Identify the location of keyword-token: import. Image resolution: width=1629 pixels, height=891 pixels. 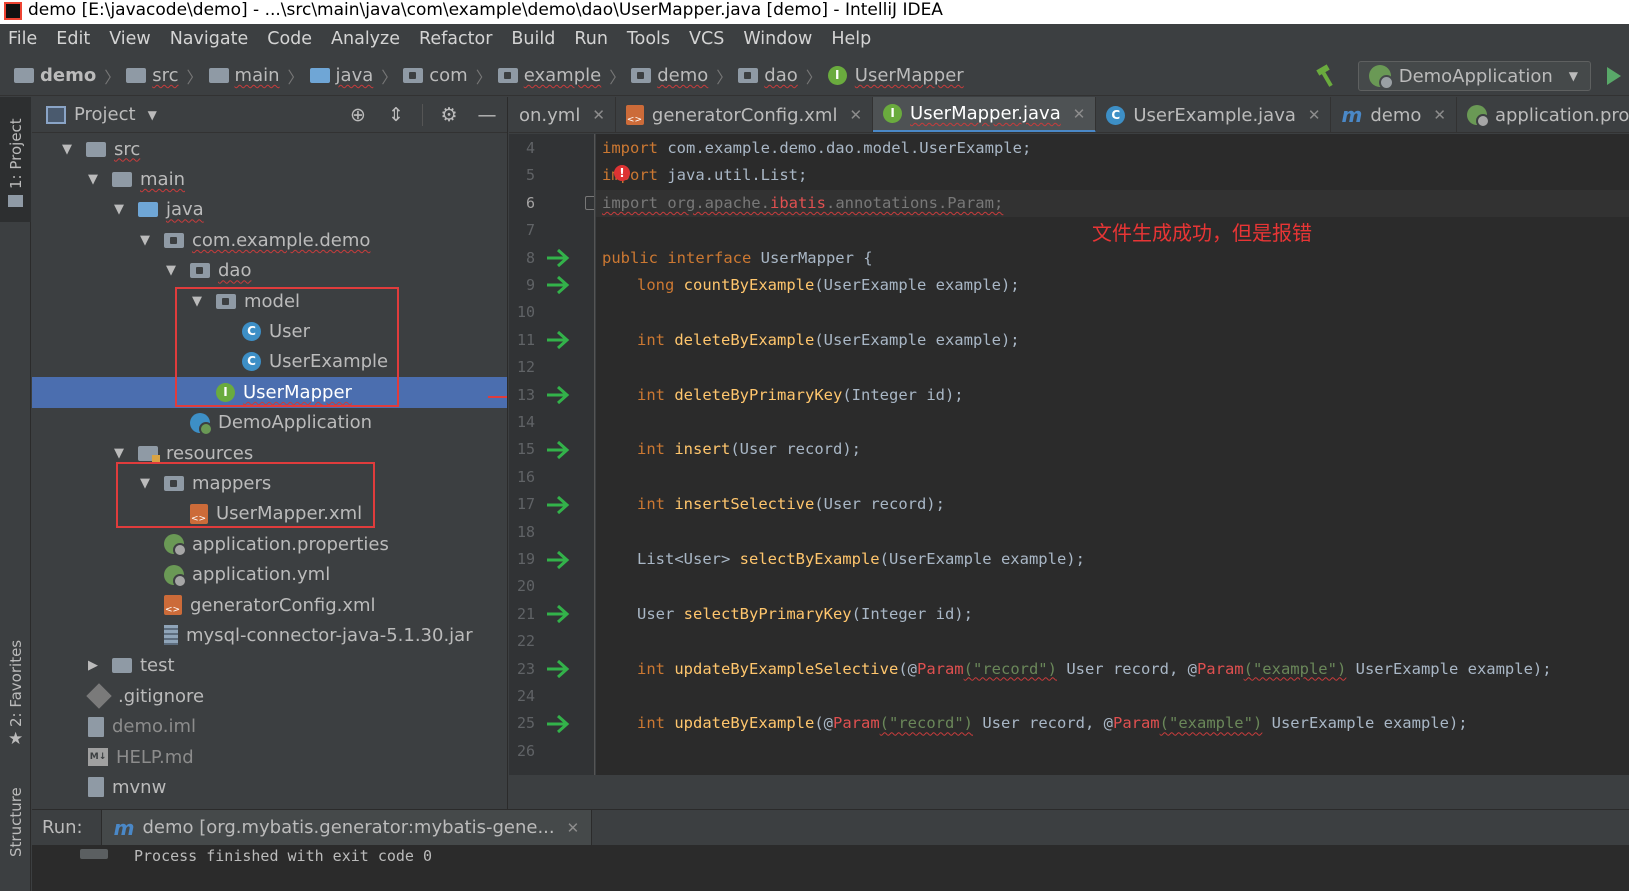
(630, 175).